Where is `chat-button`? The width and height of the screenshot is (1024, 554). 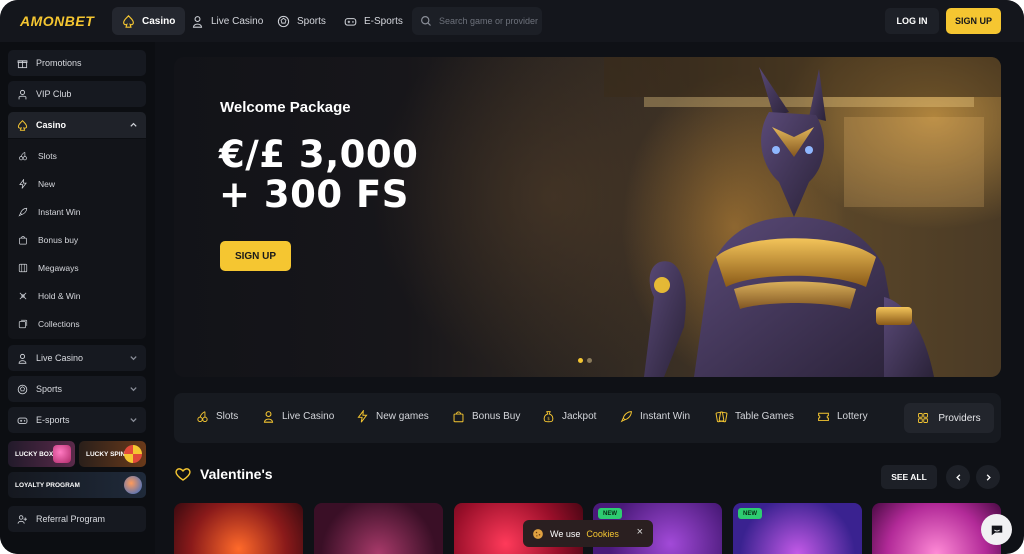 chat-button is located at coordinates (996, 529).